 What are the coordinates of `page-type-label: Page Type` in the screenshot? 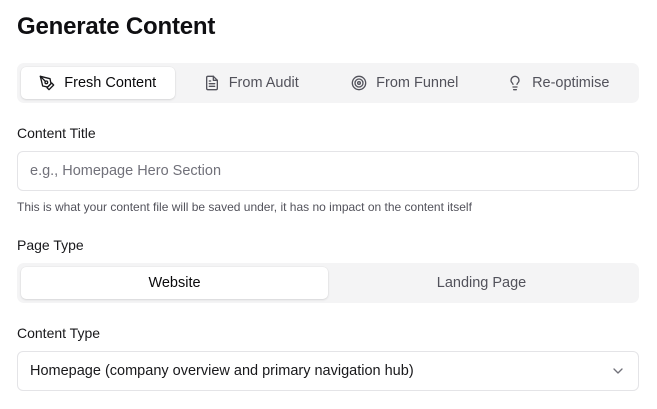 It's located at (50, 245).